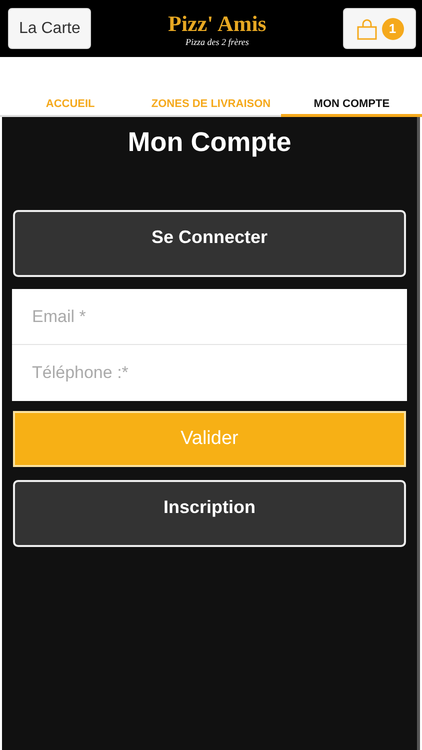 This screenshot has width=422, height=750. What do you see at coordinates (209, 142) in the screenshot?
I see `page-title: Mon Compte` at bounding box center [209, 142].